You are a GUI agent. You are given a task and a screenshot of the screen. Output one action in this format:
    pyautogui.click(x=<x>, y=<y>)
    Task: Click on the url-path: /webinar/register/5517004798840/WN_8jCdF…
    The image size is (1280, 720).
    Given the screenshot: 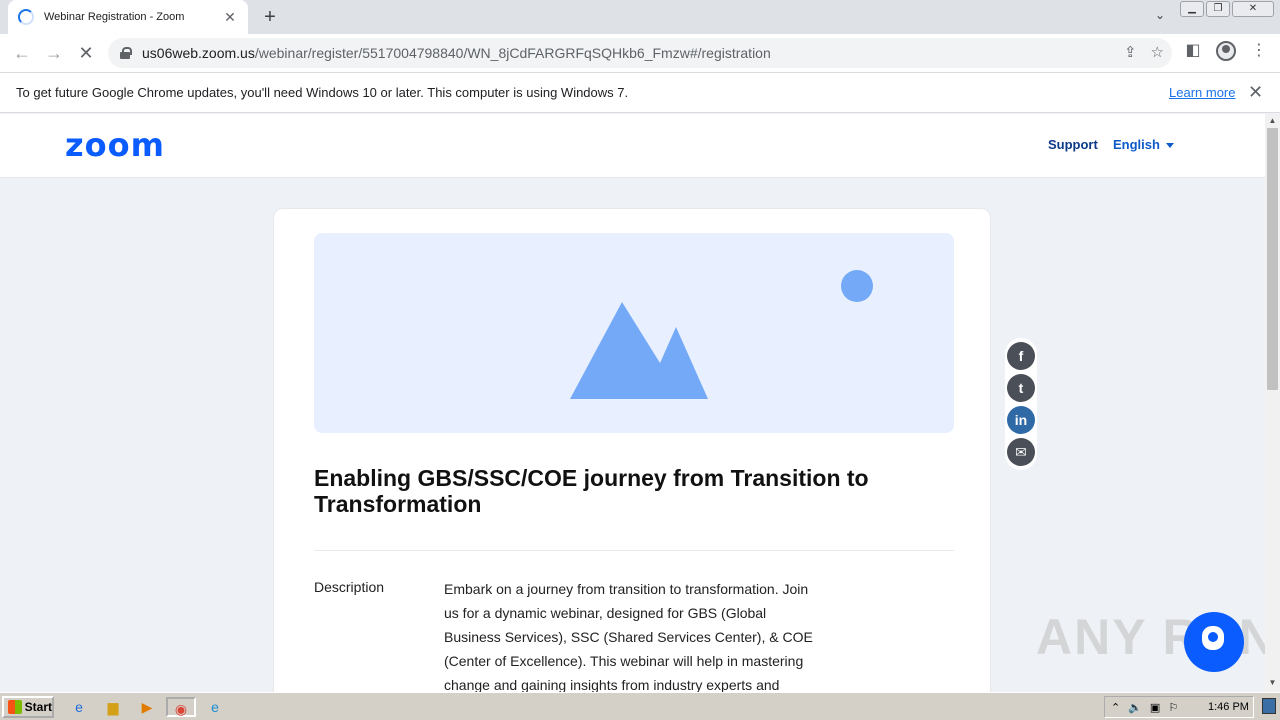 What is the action you would take?
    pyautogui.click(x=512, y=53)
    